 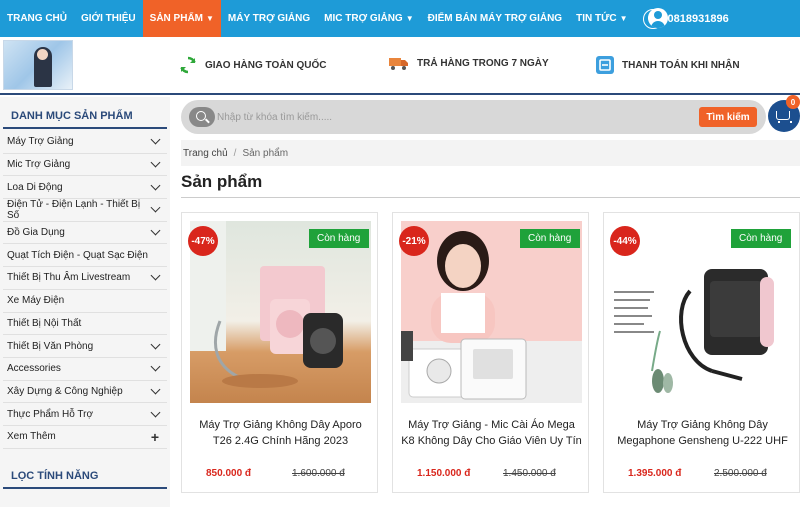 What do you see at coordinates (740, 473) in the screenshot?
I see `product-old-price: 2.500.000 đ` at bounding box center [740, 473].